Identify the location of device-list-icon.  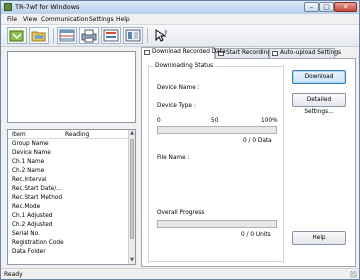
(111, 35).